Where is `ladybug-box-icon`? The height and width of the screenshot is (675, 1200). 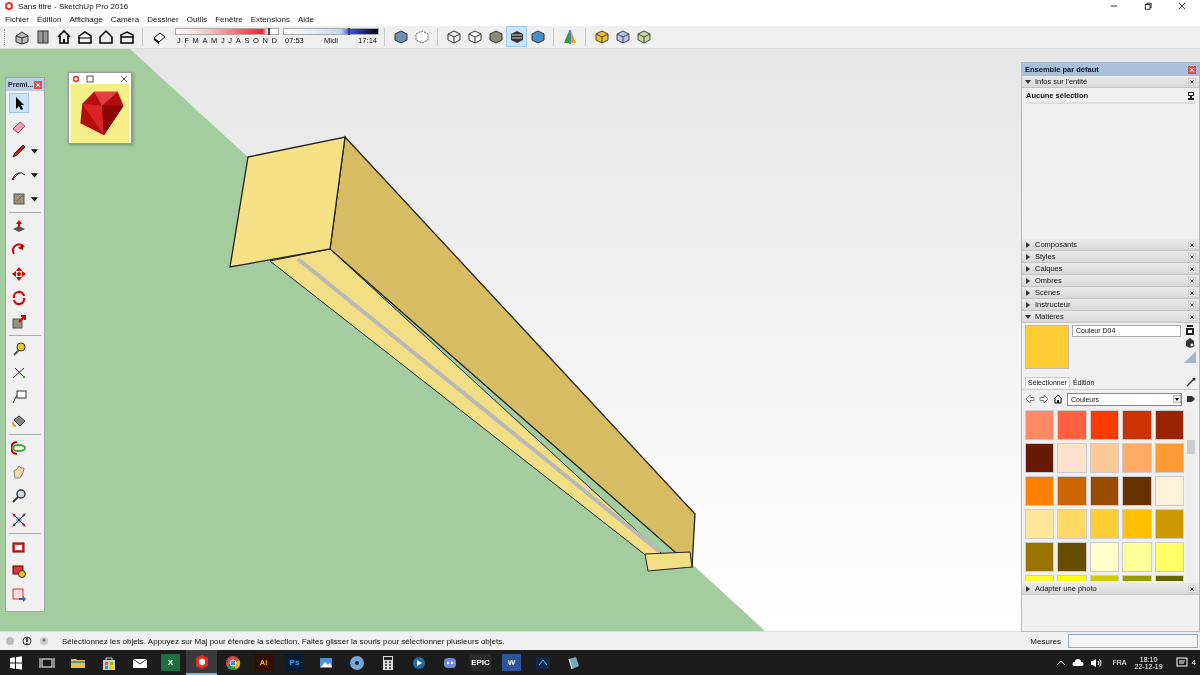 ladybug-box-icon is located at coordinates (19, 571).